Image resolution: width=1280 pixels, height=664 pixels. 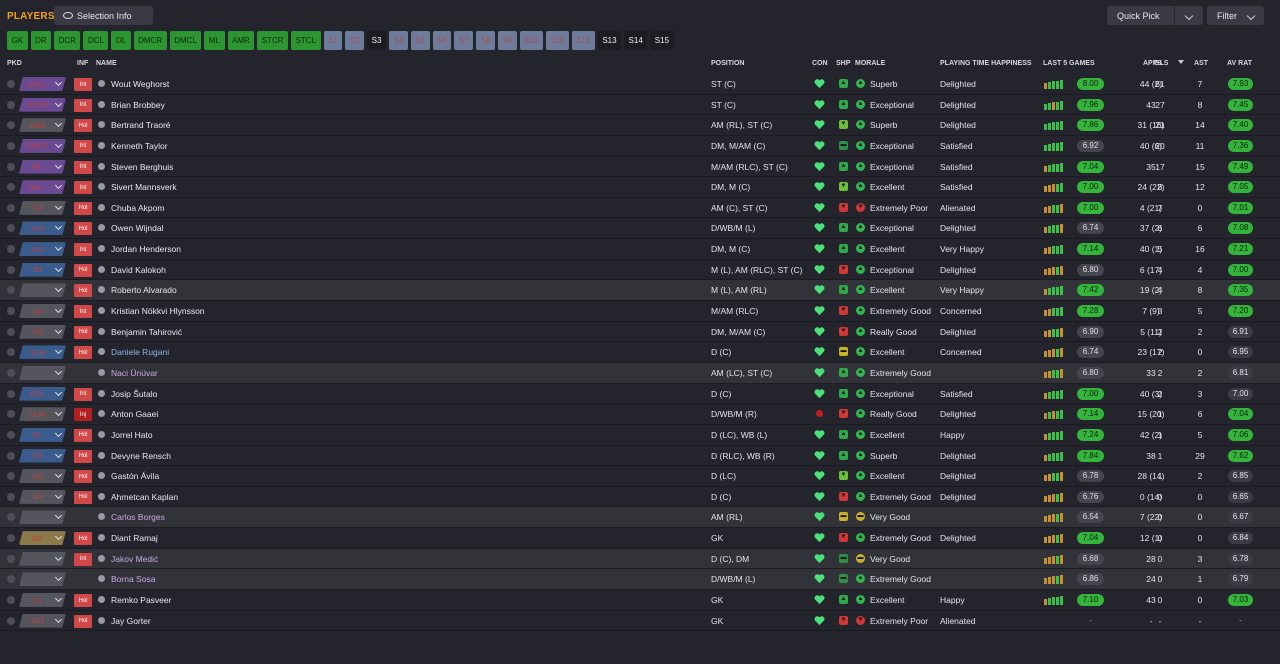 What do you see at coordinates (1189, 16) in the screenshot?
I see `chevron-down-icon` at bounding box center [1189, 16].